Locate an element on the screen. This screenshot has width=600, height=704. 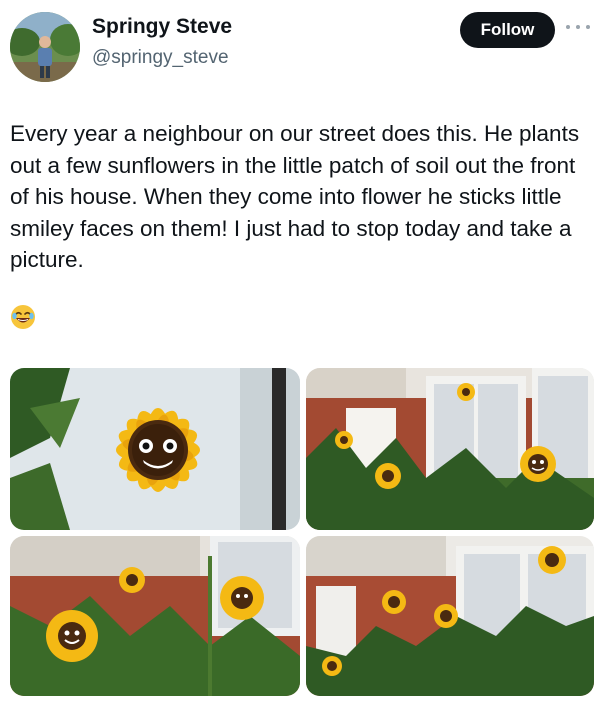
laughing-emoji-icon is located at coordinates (23, 317).